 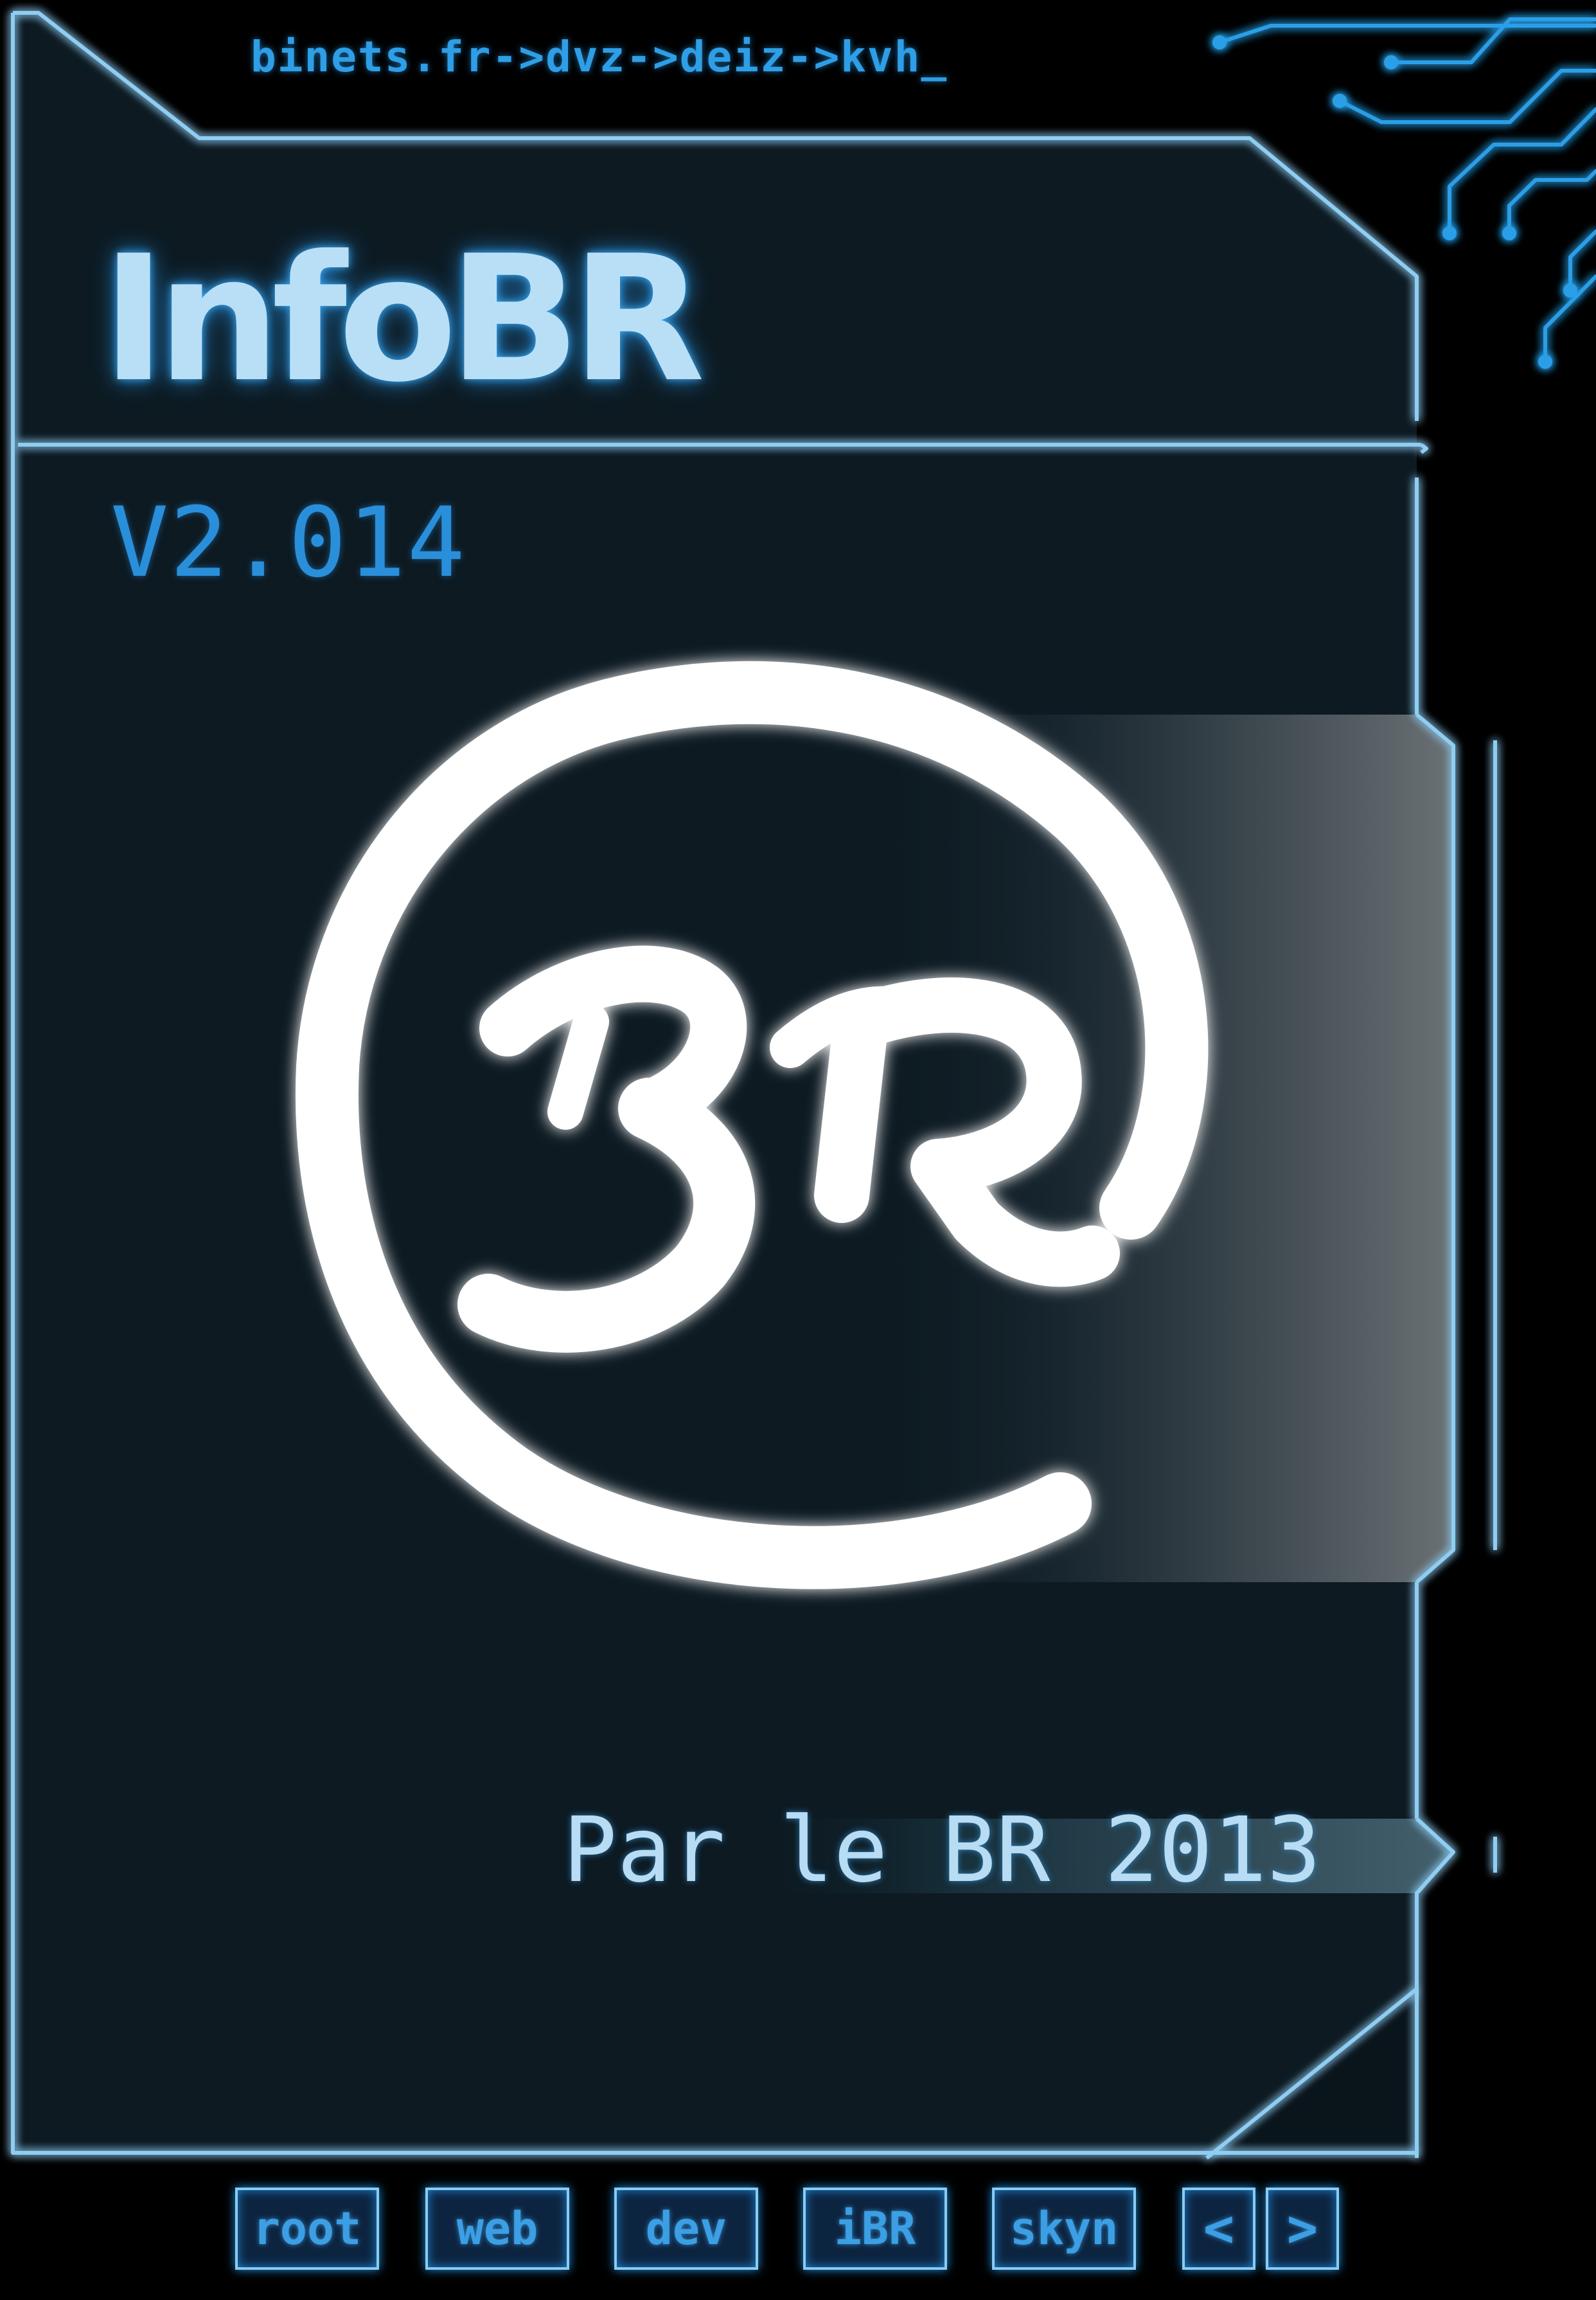 I want to click on nav-web-button: web, so click(x=497, y=2229).